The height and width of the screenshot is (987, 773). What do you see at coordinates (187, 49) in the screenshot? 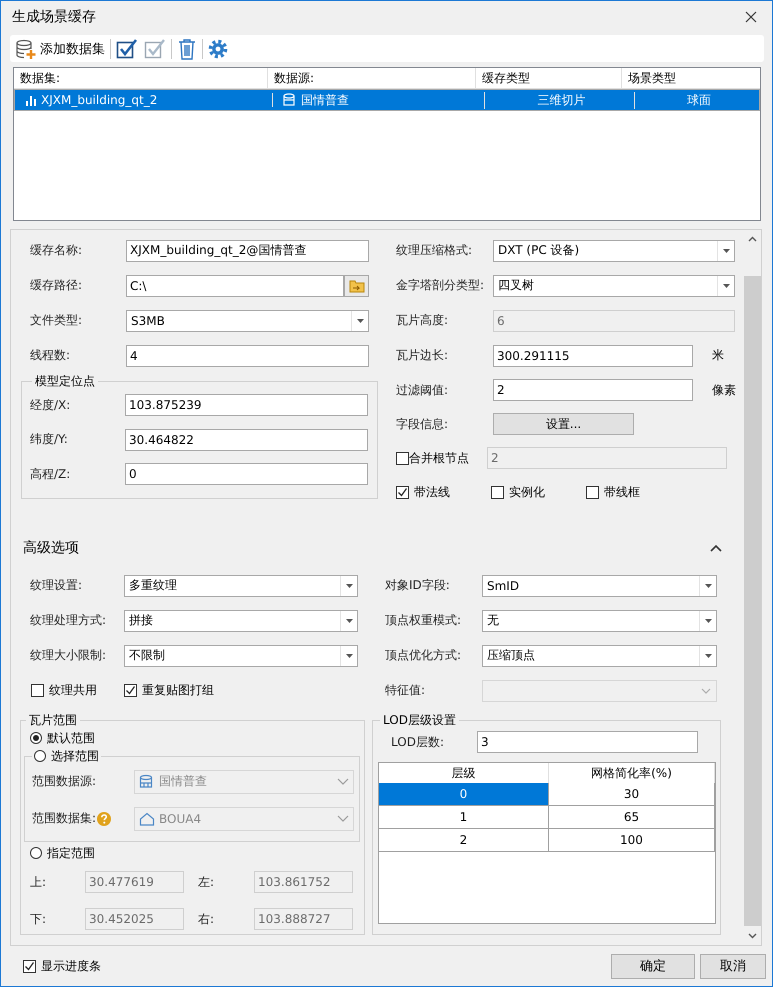
I see `trash-icon` at bounding box center [187, 49].